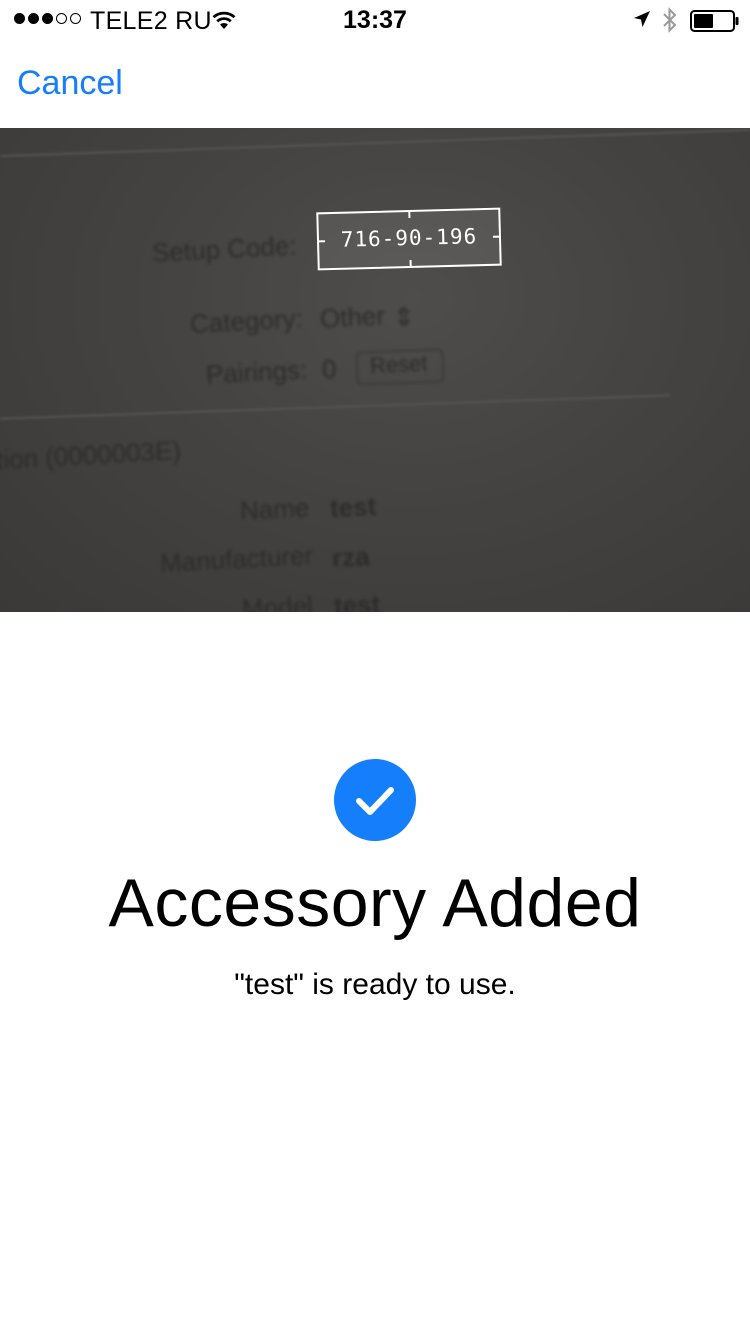 The height and width of the screenshot is (1334, 750). I want to click on status-bar: TELE2 RU 13:37, so click(375, 20).